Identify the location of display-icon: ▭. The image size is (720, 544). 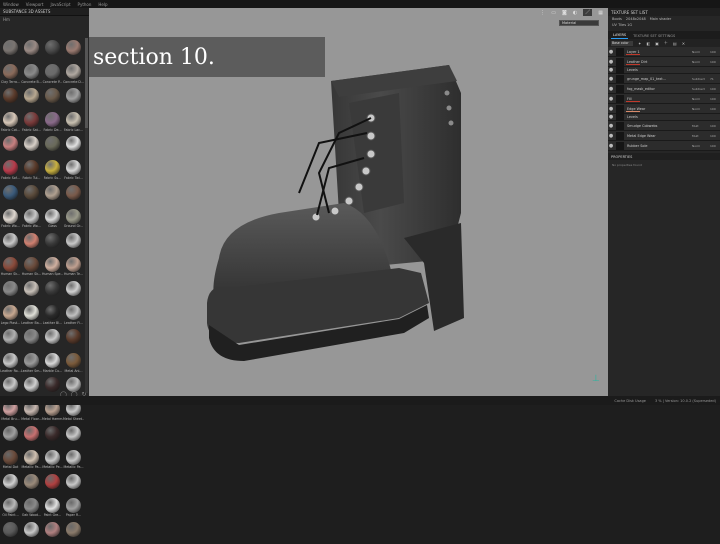
(553, 13).